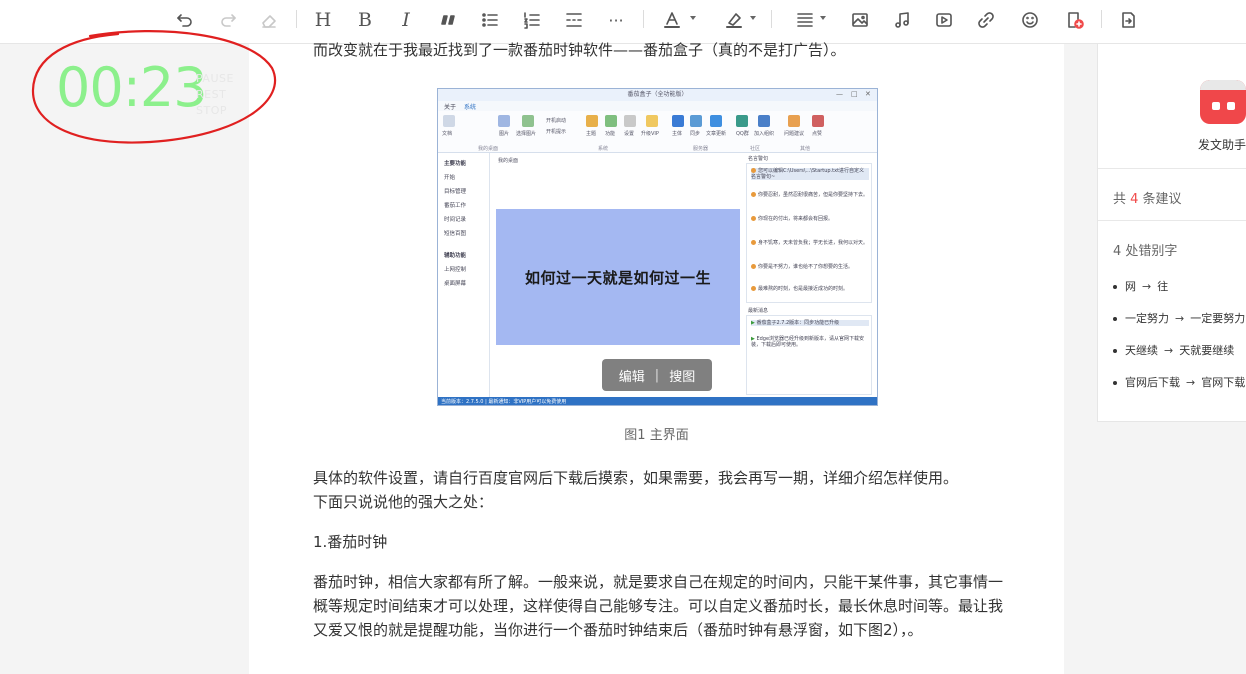  Describe the element at coordinates (1179, 382) in the screenshot. I see `typo-fix-item: 官网后下载 → 官网下载` at that location.